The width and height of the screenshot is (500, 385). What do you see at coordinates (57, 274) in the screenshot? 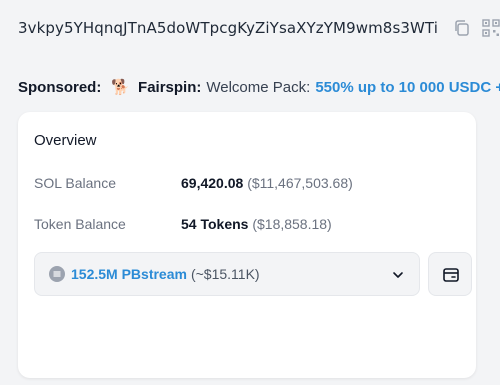
I see `token-icon` at bounding box center [57, 274].